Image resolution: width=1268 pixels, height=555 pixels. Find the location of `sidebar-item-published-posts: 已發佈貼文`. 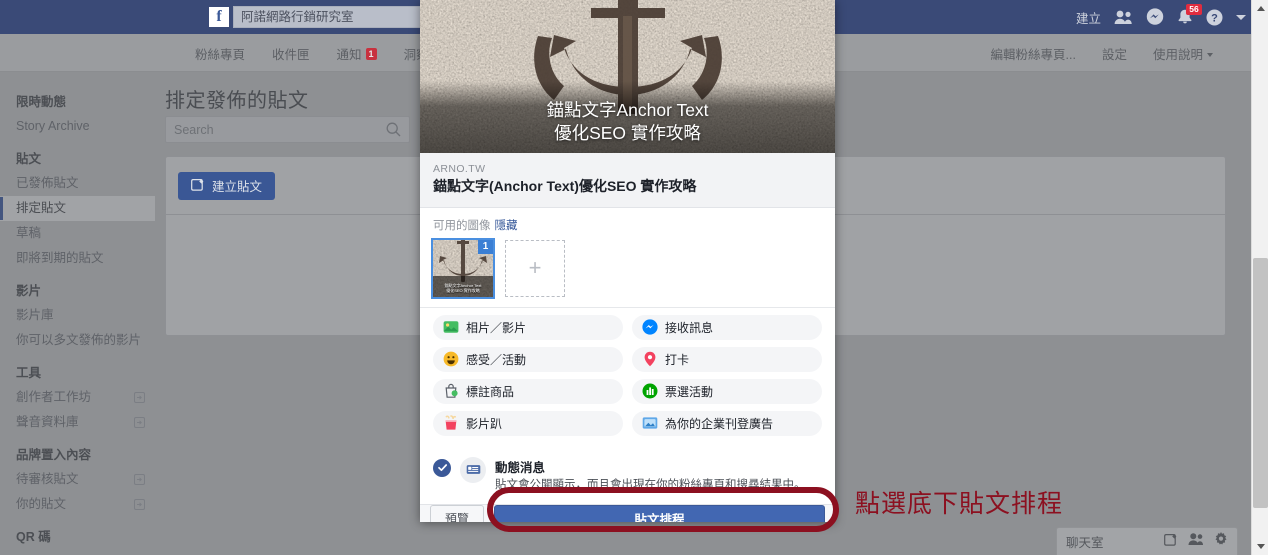

sidebar-item-published-posts: 已發佈貼文 is located at coordinates (77, 183).